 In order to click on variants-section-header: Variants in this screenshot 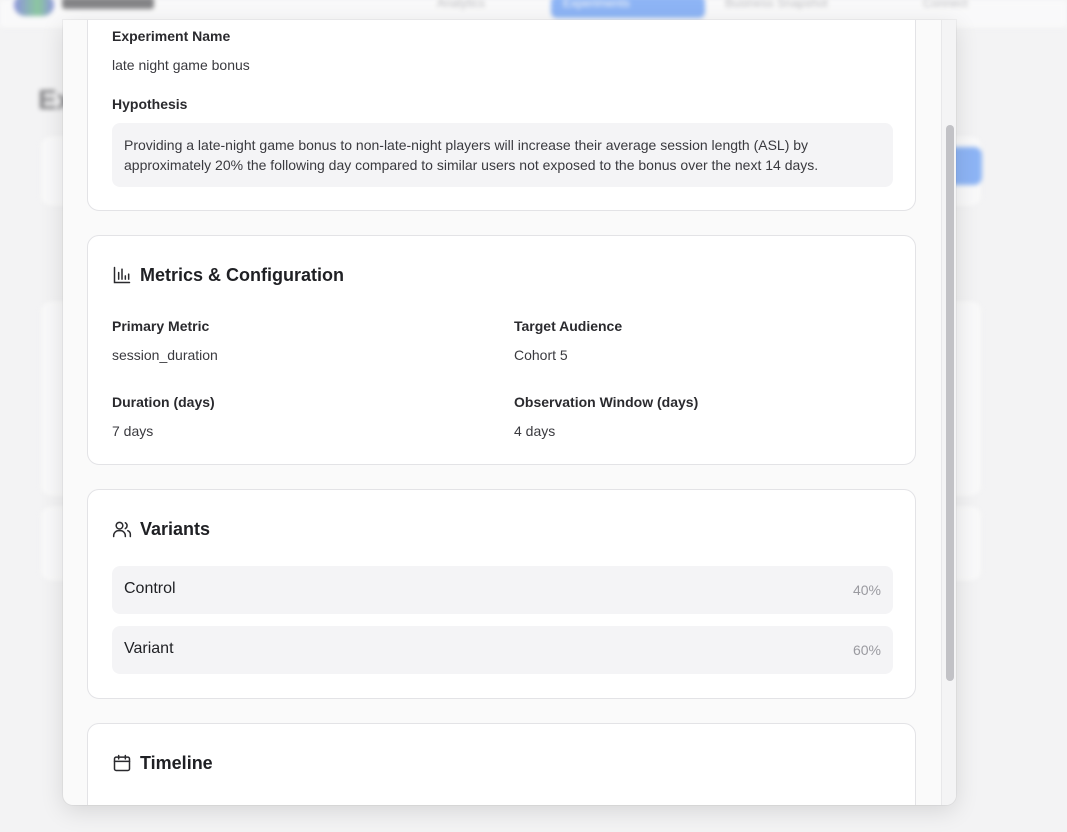, I will do `click(161, 529)`.